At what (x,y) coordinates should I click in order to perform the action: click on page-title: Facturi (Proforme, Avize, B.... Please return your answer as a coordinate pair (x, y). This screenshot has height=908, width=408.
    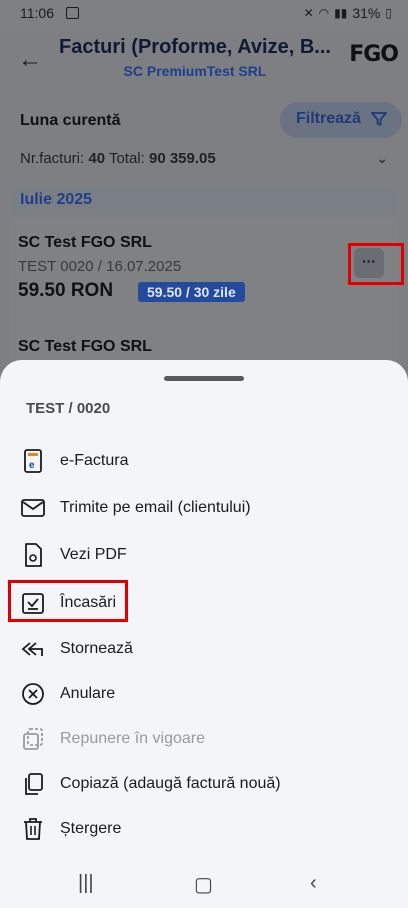
    Looking at the image, I should click on (195, 47).